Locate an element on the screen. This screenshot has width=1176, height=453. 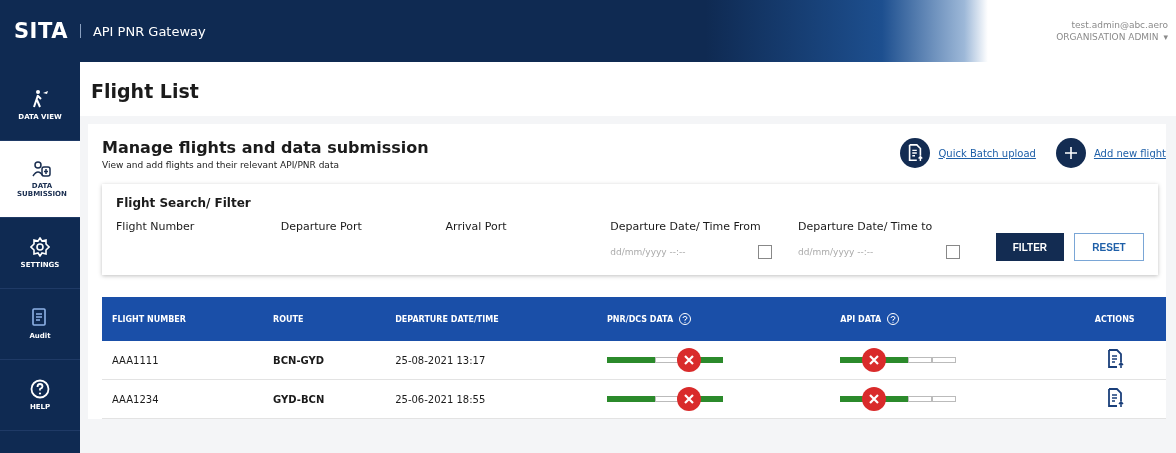
table-cell: AAA1111 is located at coordinates (135, 360).